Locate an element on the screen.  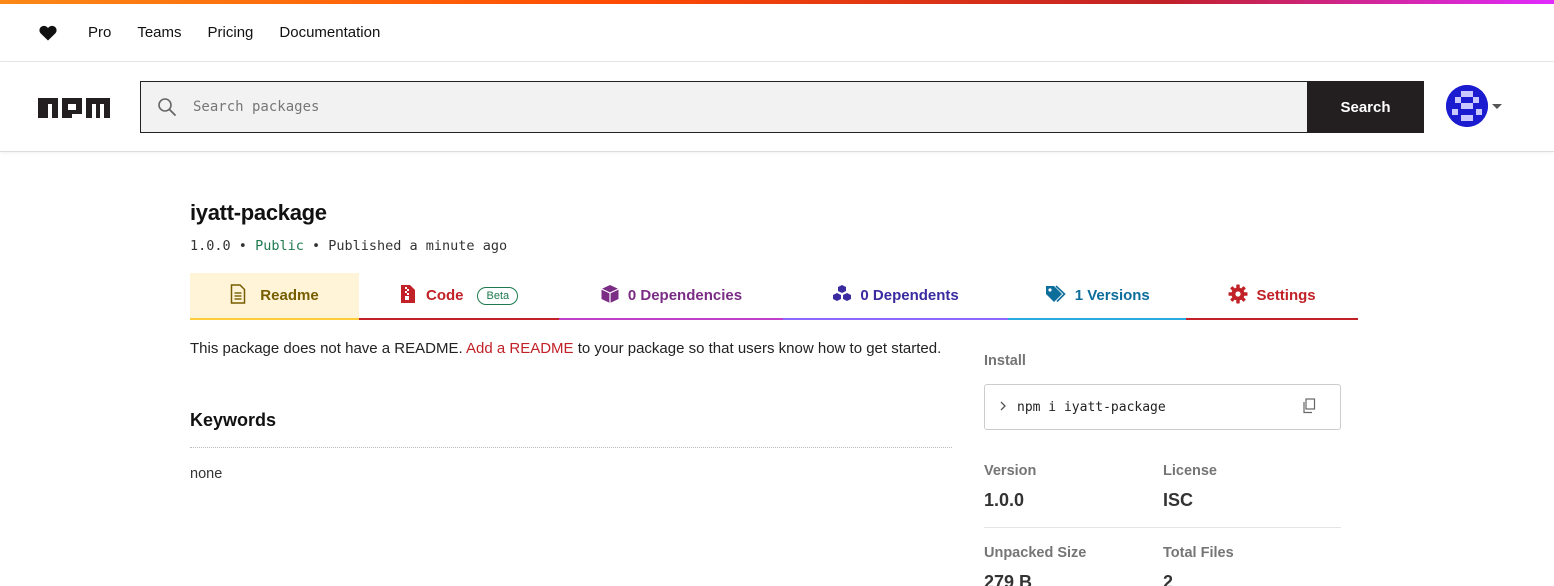
tab-label: Readme is located at coordinates (289, 295).